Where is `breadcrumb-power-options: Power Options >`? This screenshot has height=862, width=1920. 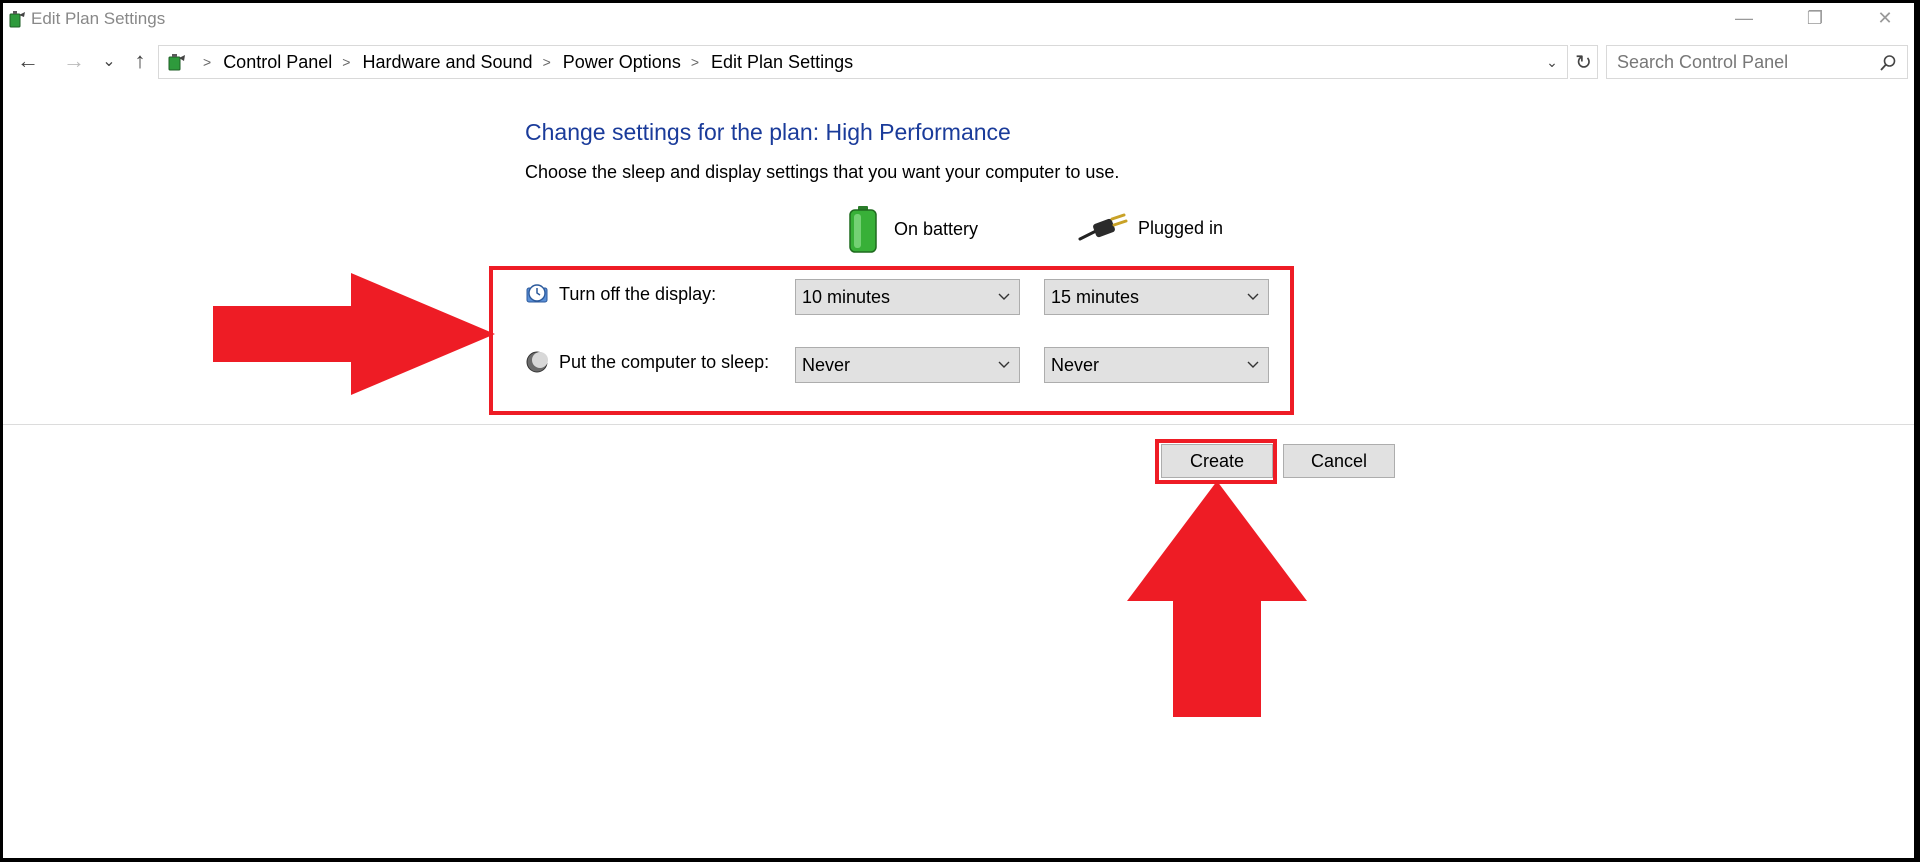 breadcrumb-power-options: Power Options > is located at coordinates (637, 62).